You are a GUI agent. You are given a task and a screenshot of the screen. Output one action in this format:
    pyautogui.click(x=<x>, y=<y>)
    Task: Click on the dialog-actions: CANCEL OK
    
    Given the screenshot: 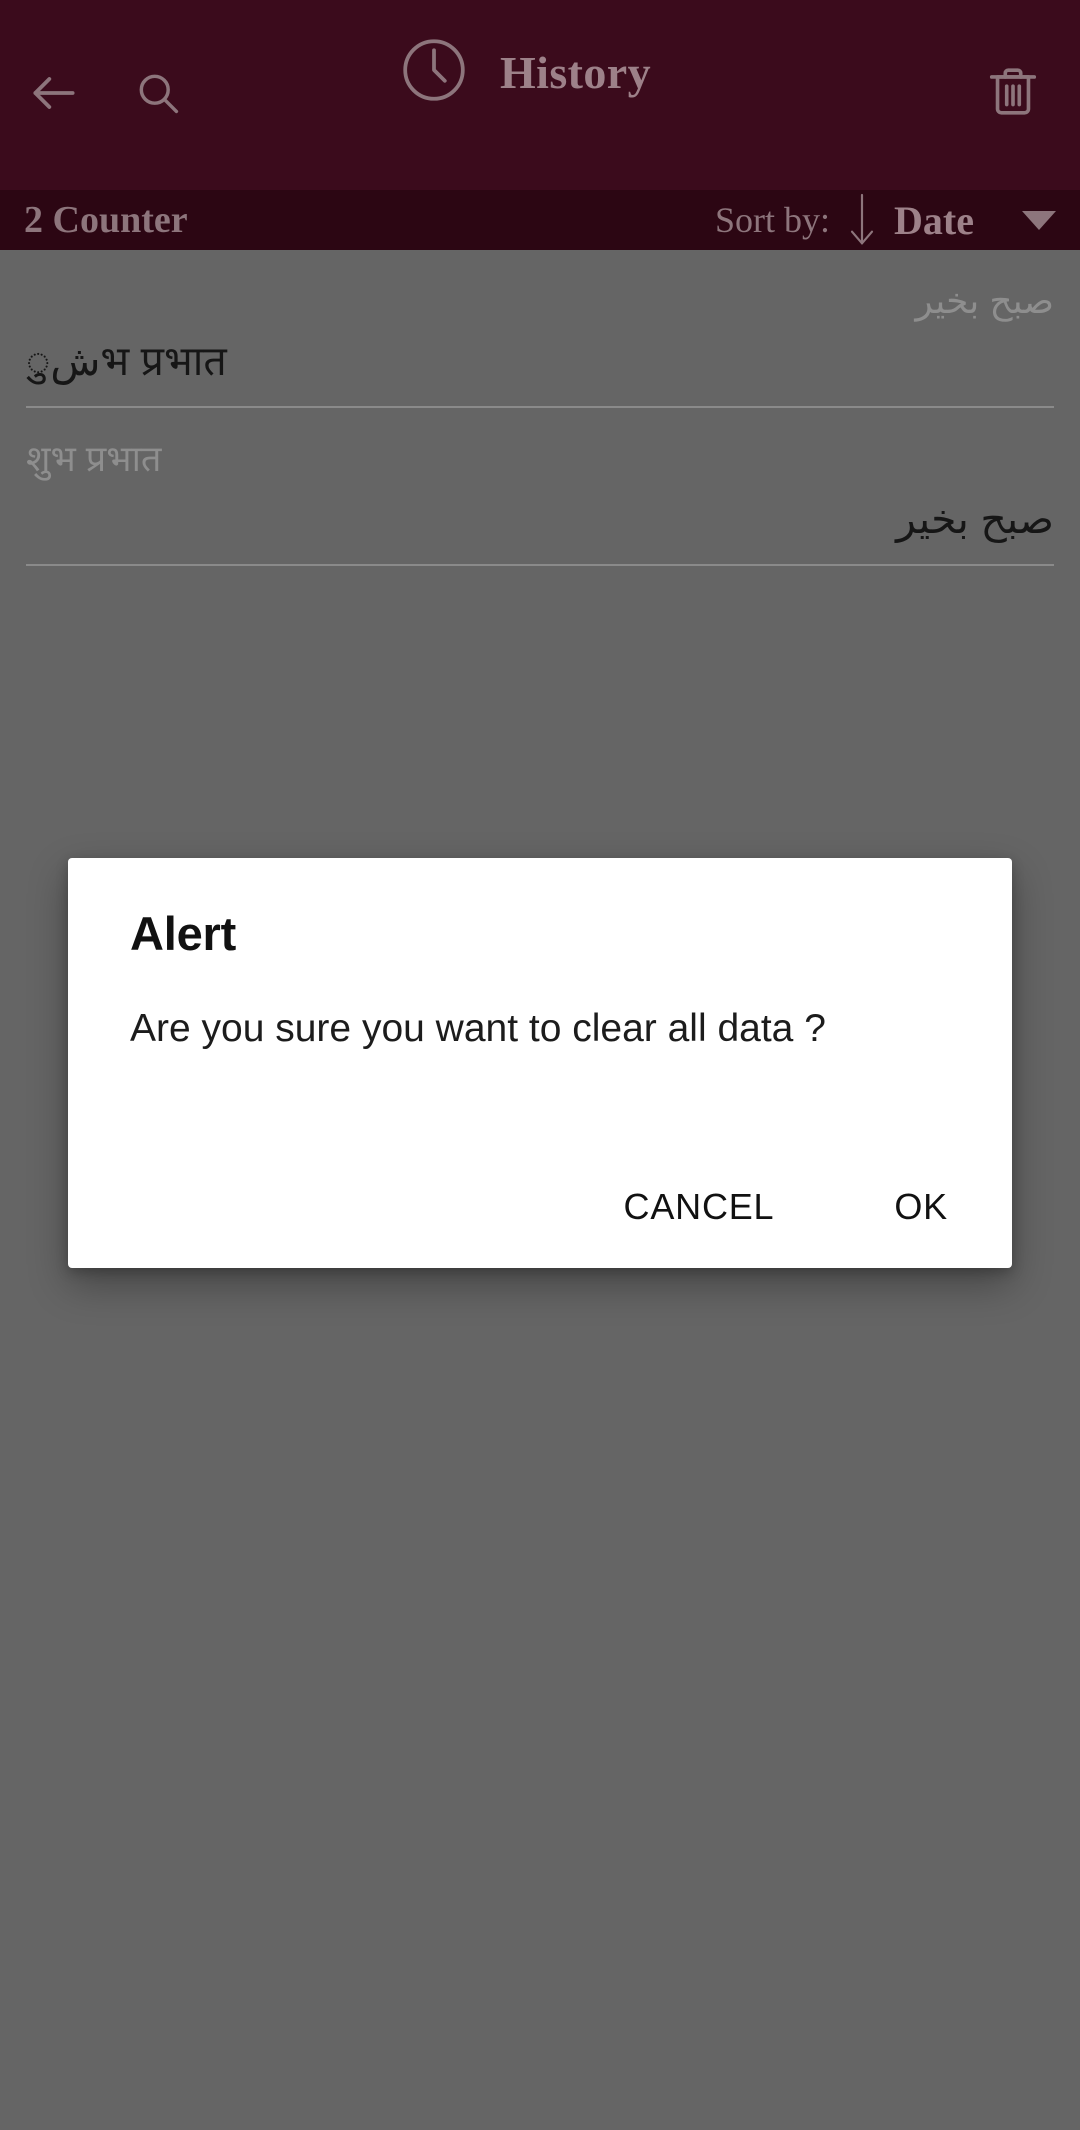 What is the action you would take?
    pyautogui.click(x=786, y=1207)
    